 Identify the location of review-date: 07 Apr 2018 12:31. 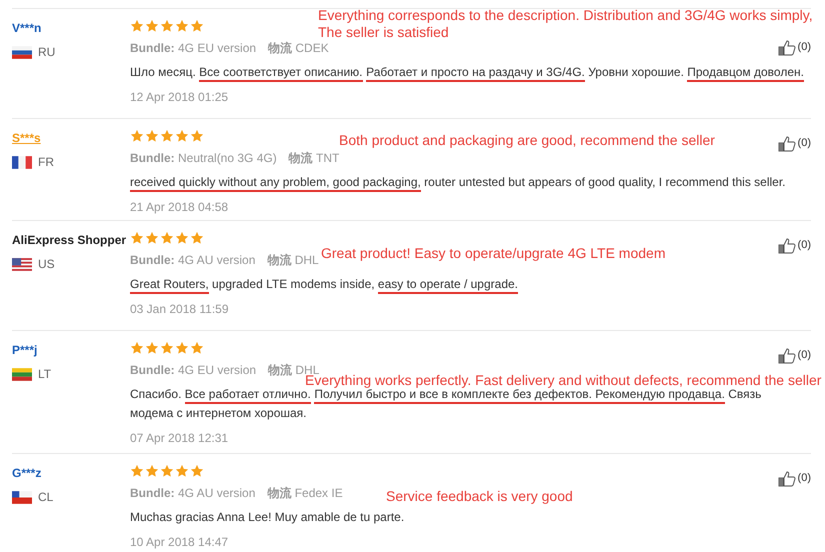
(179, 438).